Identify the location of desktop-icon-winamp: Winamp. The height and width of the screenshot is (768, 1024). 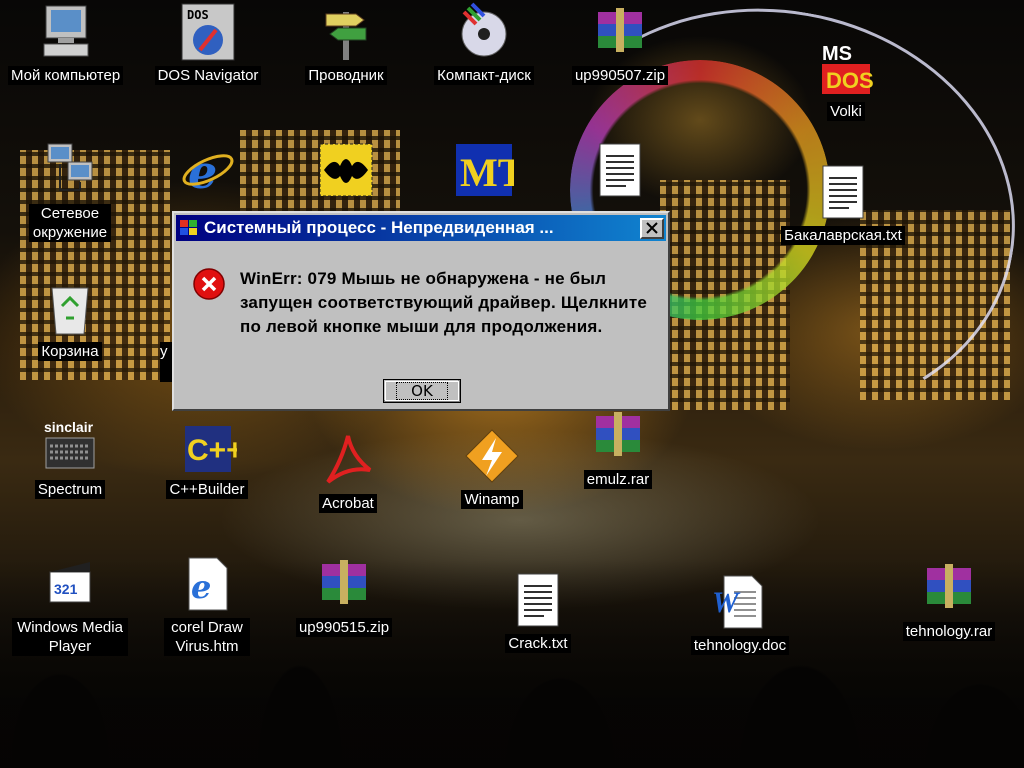
(492, 466).